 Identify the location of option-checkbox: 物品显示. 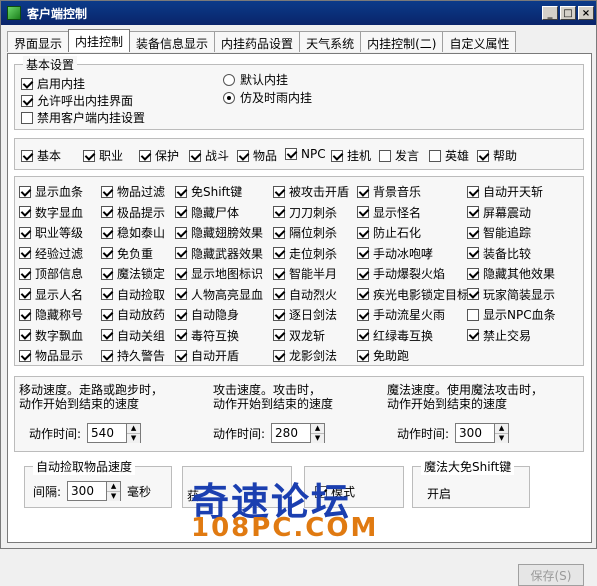
(51, 355).